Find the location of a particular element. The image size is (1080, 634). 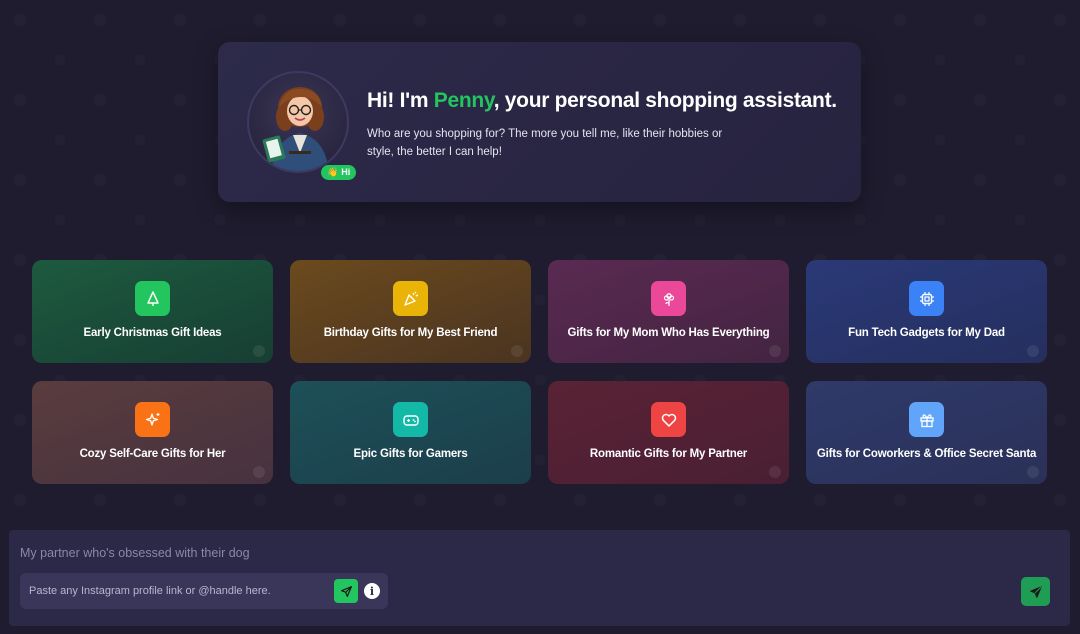

suggestion-label: Romantic Gifts for My Partner is located at coordinates (668, 454).